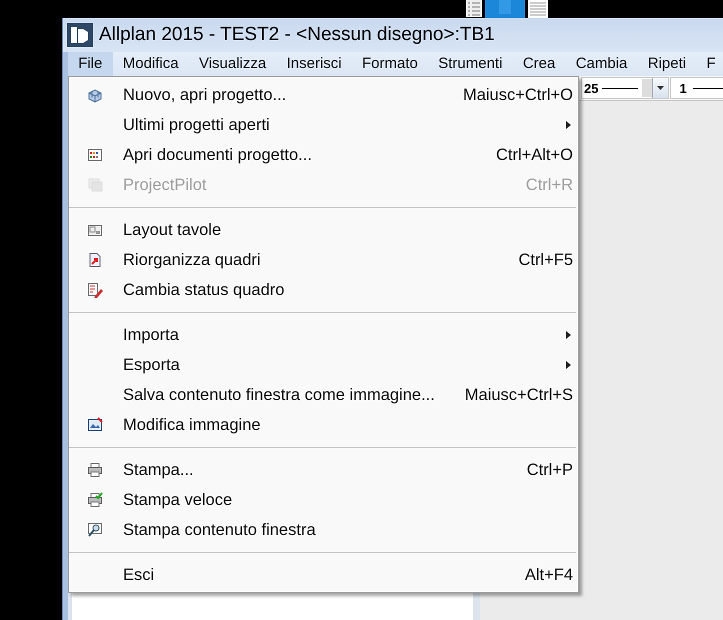 Image resolution: width=723 pixels, height=620 pixels. Describe the element at coordinates (660, 88) in the screenshot. I see `dropdown-arrow-icon` at that location.